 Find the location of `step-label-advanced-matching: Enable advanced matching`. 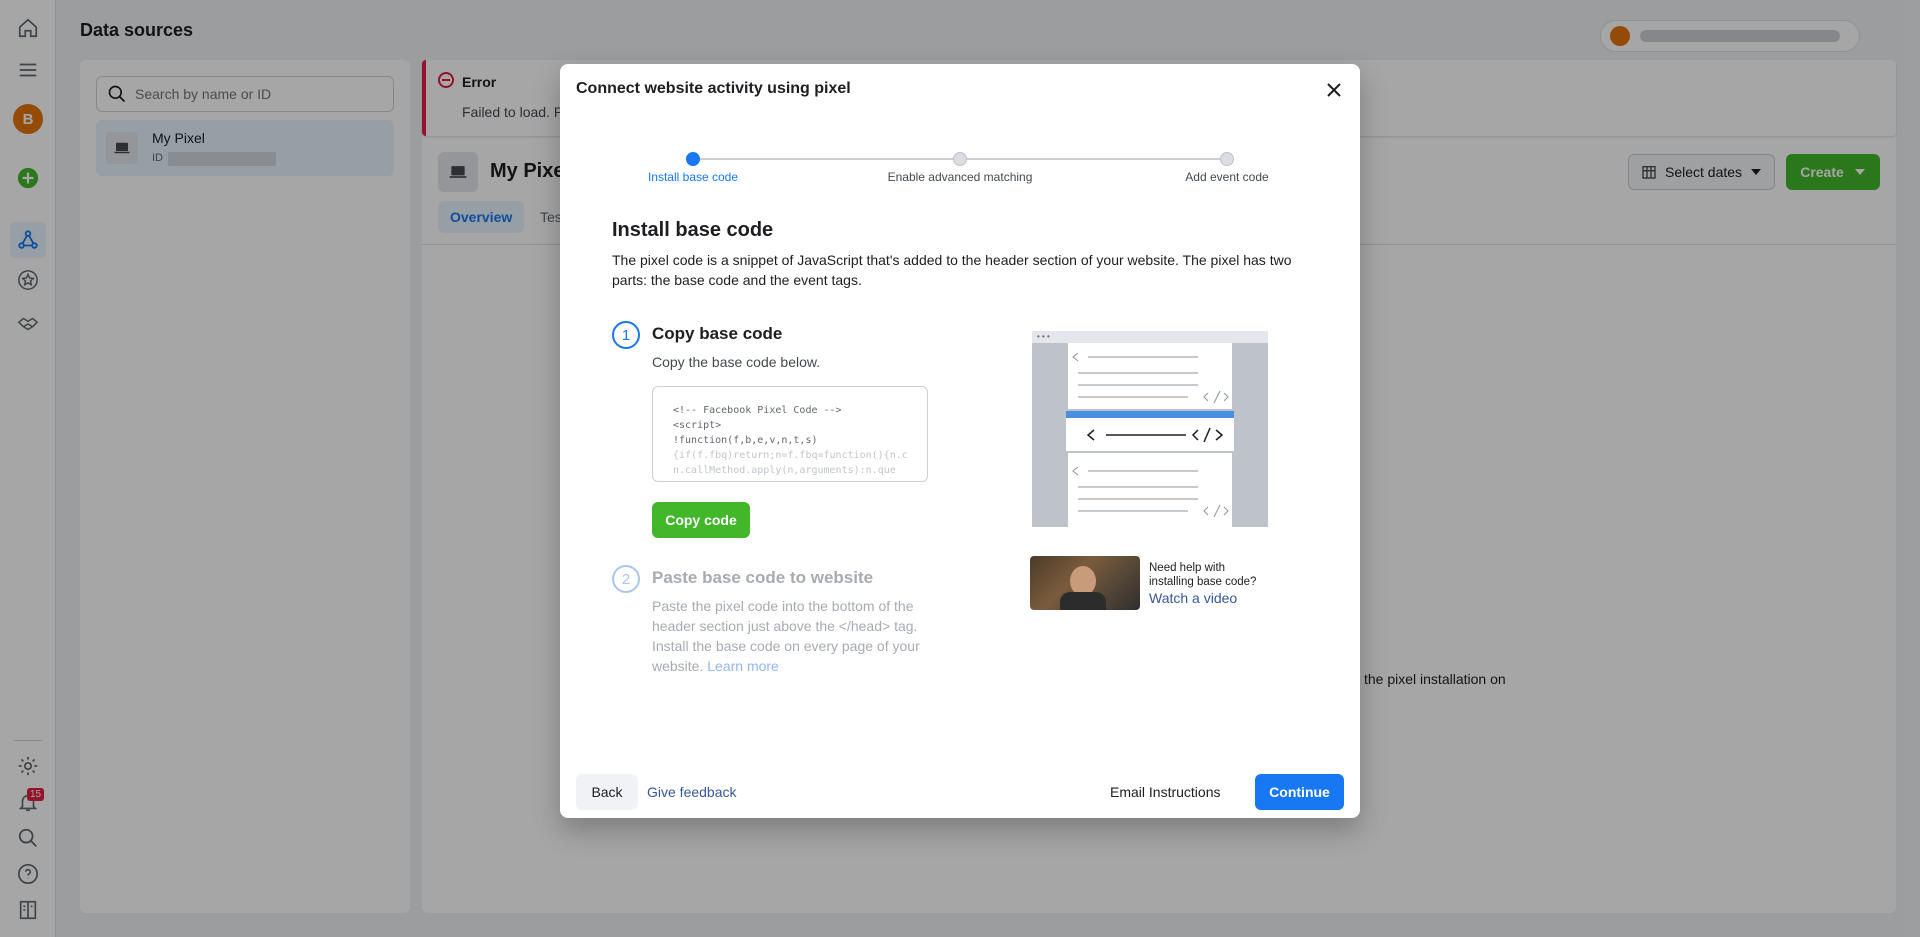

step-label-advanced-matching: Enable advanced matching is located at coordinates (960, 177).